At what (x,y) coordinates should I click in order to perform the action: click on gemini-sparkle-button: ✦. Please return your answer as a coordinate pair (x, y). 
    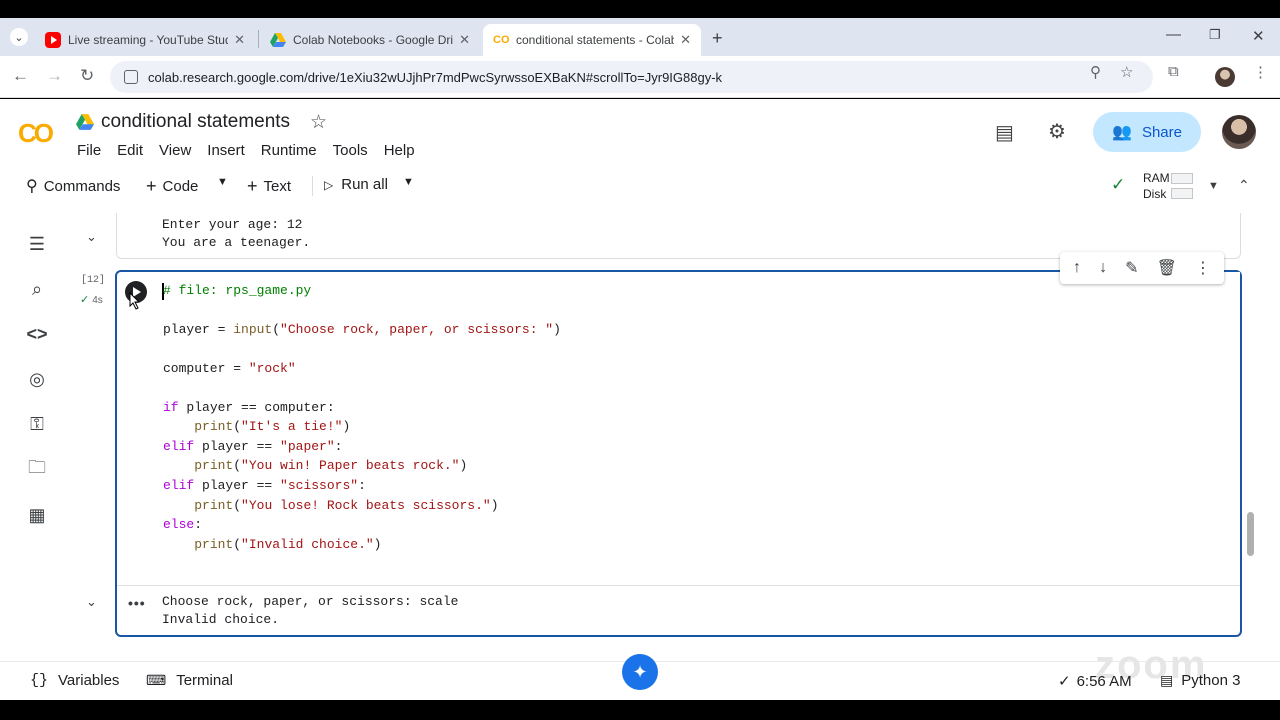
    Looking at the image, I should click on (640, 672).